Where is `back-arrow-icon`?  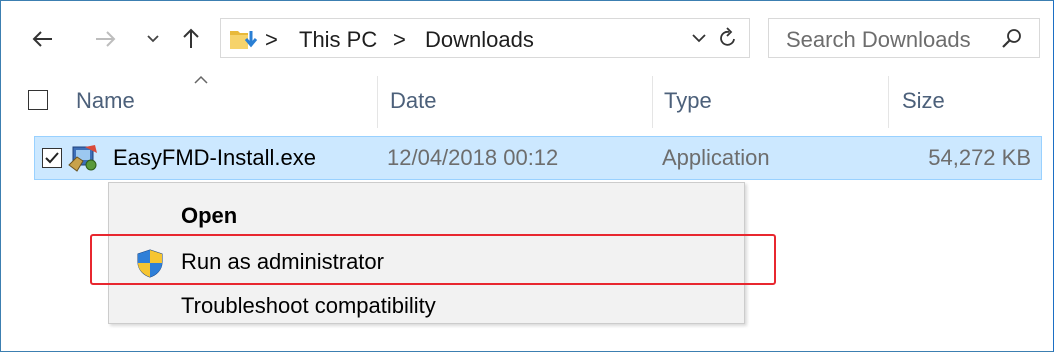
back-arrow-icon is located at coordinates (42, 39).